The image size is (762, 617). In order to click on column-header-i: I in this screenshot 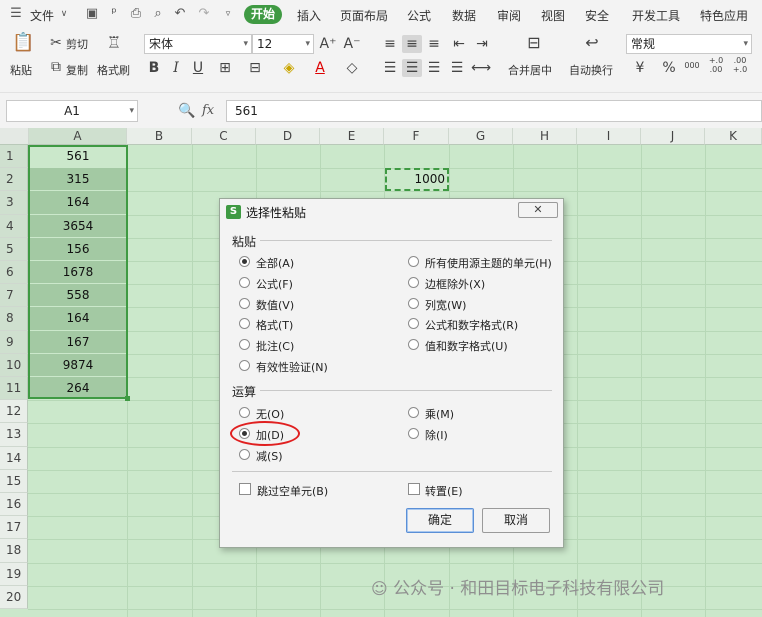, I will do `click(609, 136)`.